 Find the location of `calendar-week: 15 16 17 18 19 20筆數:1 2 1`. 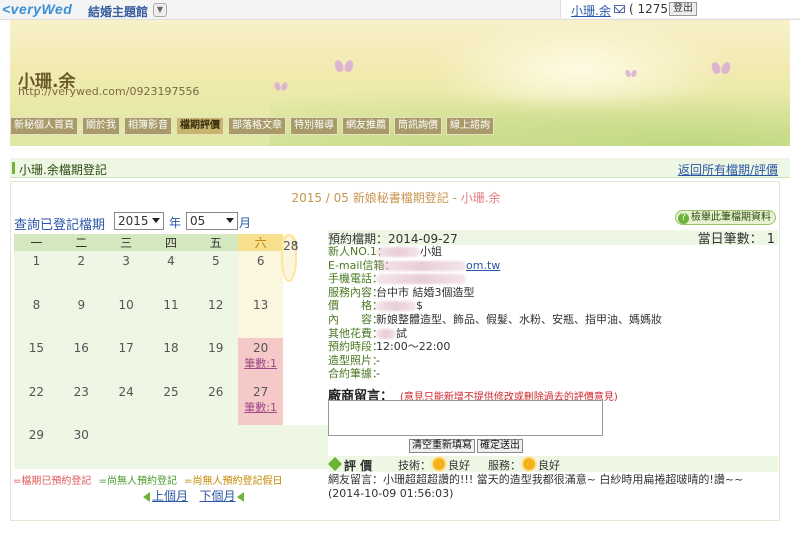

calendar-week: 15 16 17 18 19 20筆數:1 2 1 is located at coordinates (171, 309).